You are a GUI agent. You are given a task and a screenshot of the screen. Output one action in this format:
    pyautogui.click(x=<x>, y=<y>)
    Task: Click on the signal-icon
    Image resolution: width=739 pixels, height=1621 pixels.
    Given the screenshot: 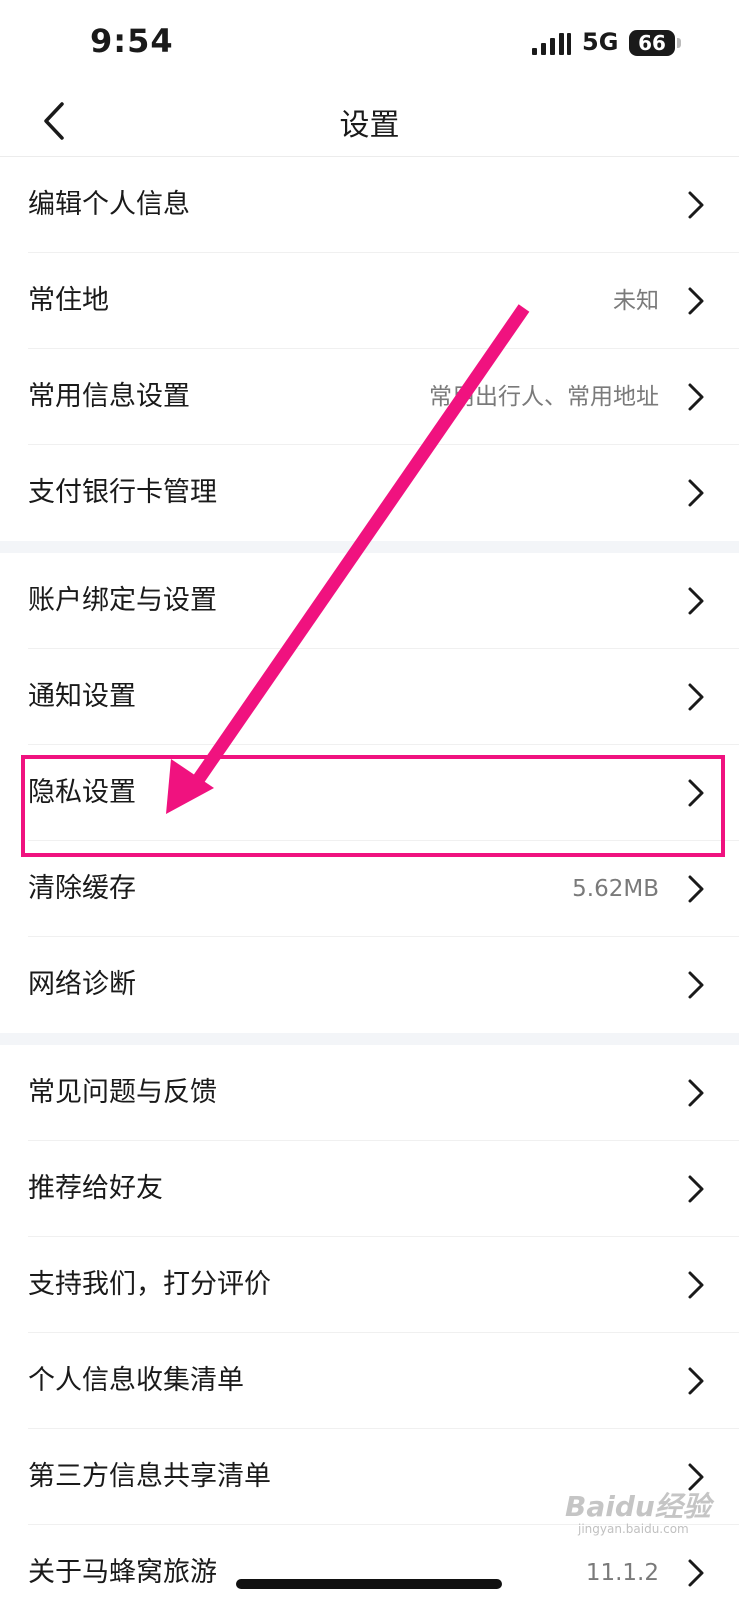 What is the action you would take?
    pyautogui.click(x=551, y=44)
    